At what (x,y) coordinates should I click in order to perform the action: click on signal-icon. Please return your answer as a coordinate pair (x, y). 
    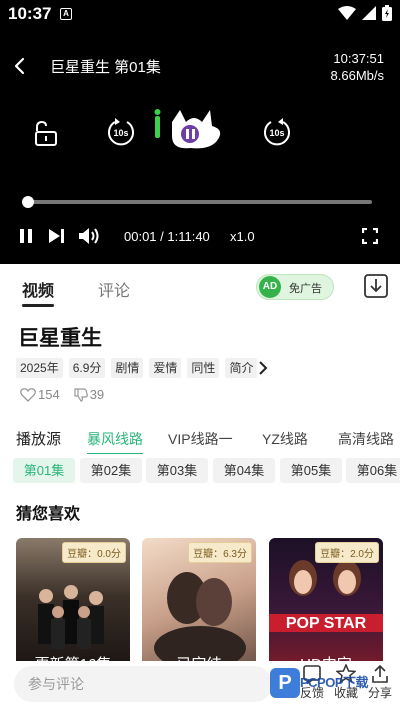
    Looking at the image, I should click on (369, 13).